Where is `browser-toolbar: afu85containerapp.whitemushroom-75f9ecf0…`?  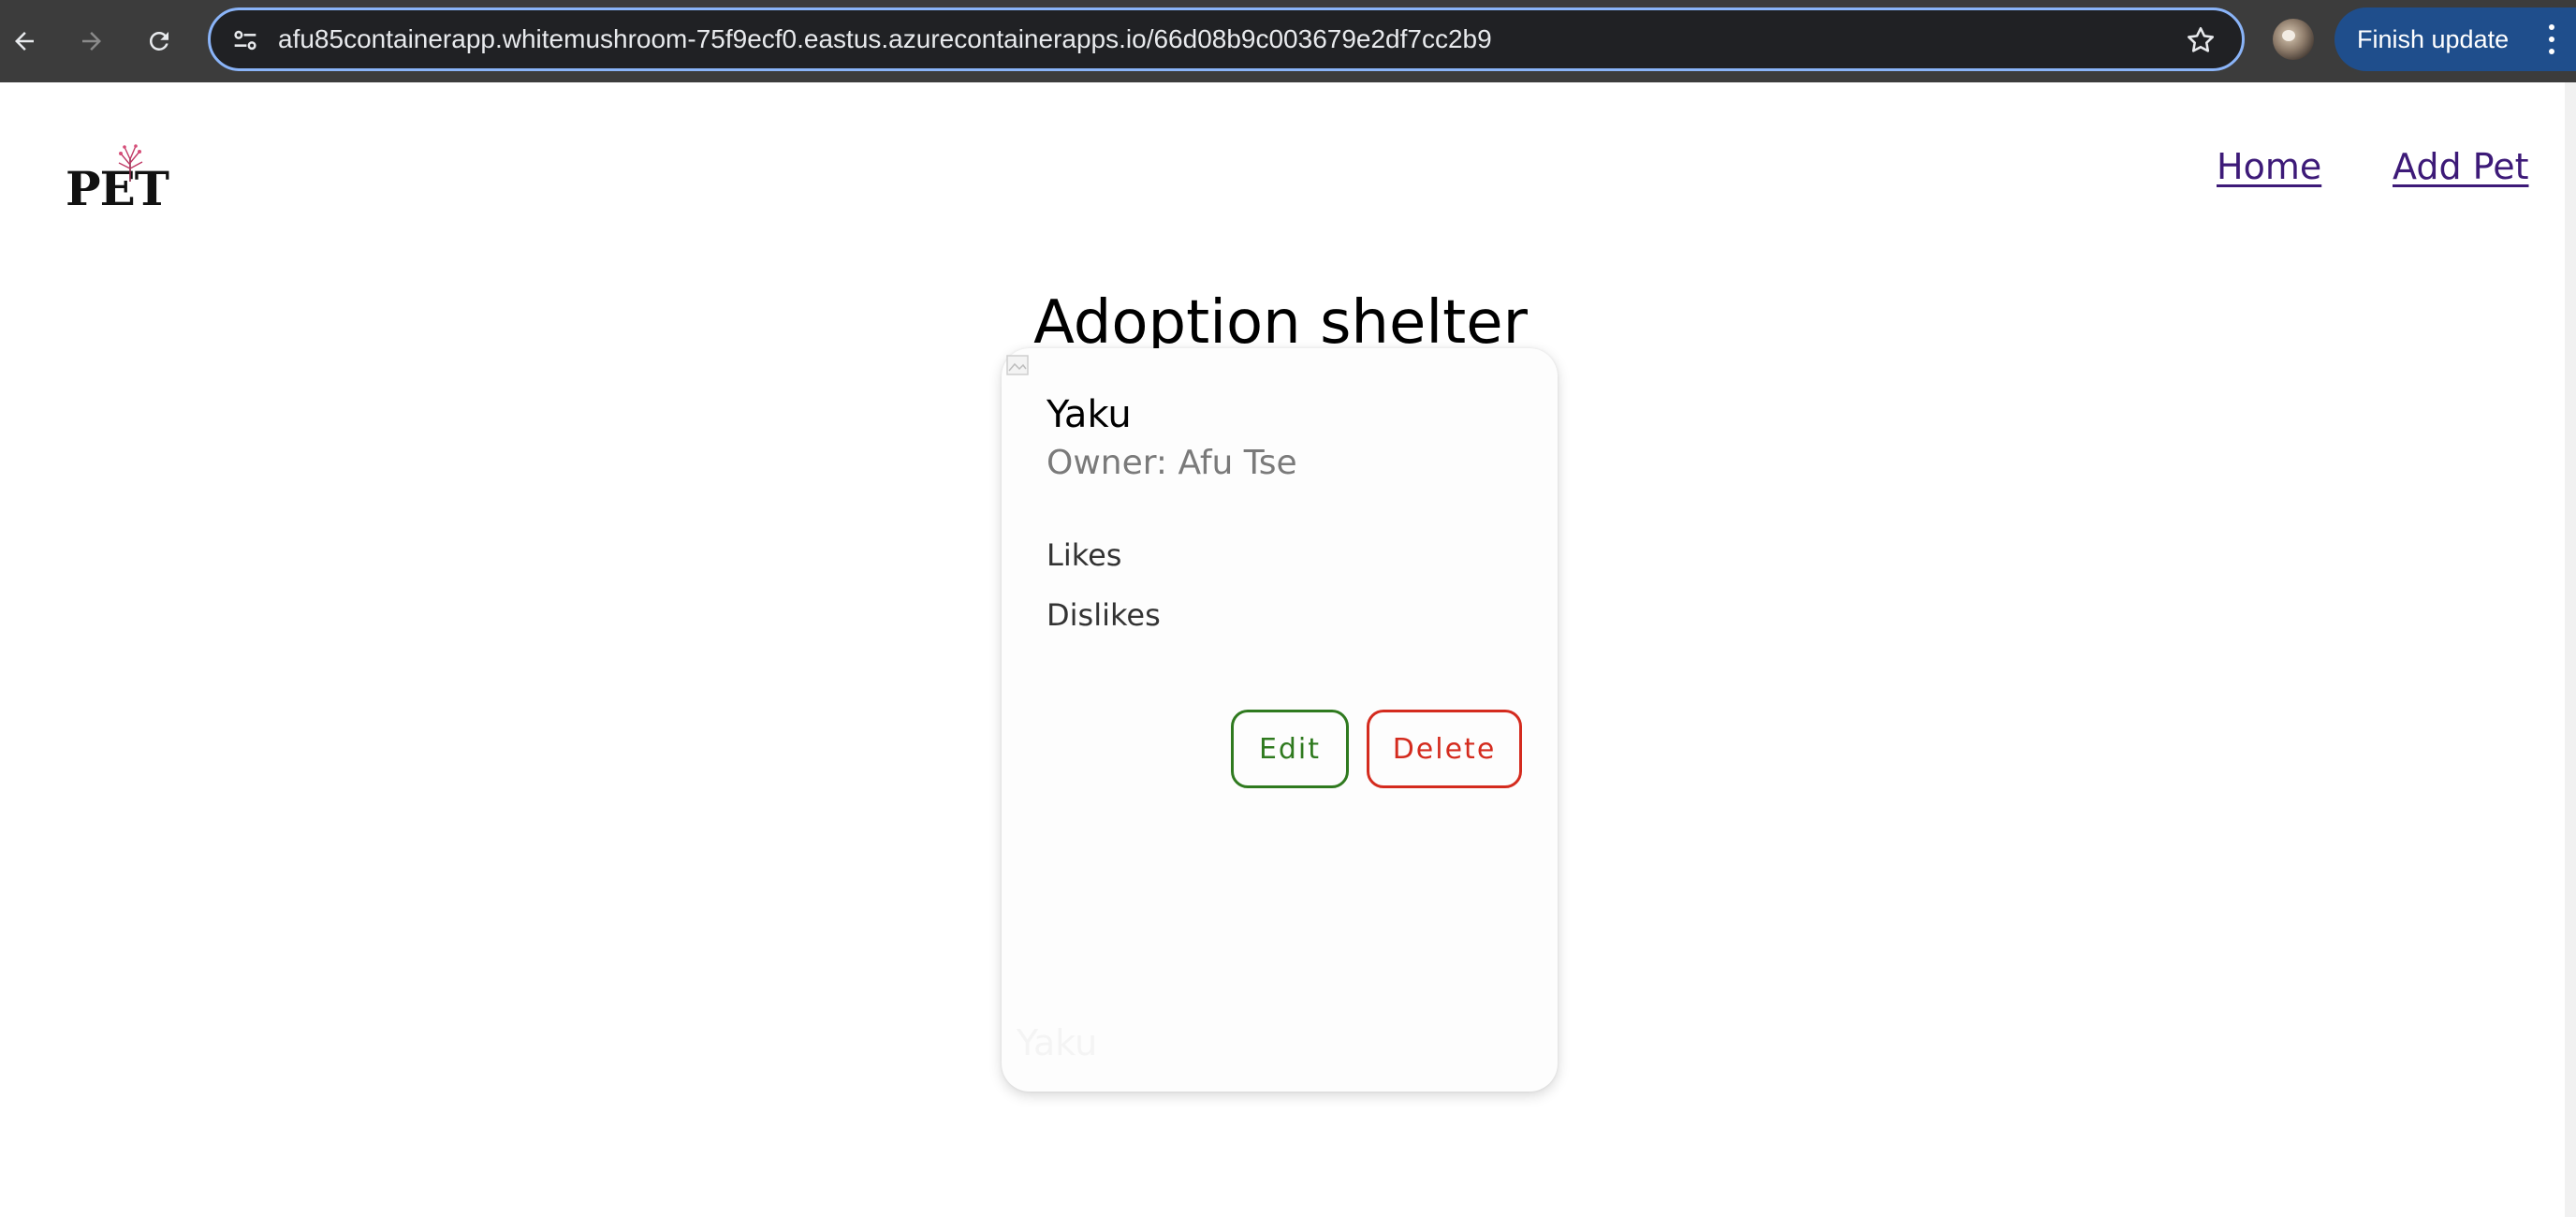
browser-toolbar: afu85containerapp.whitemushroom-75f9ecf0… is located at coordinates (1288, 41).